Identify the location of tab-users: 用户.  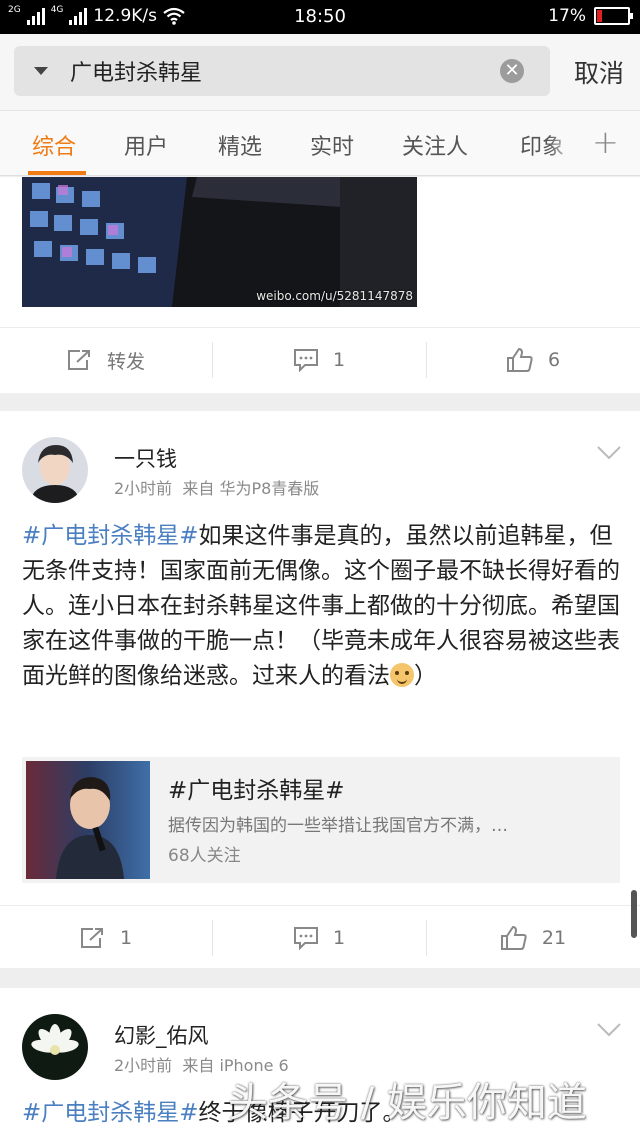
(146, 145).